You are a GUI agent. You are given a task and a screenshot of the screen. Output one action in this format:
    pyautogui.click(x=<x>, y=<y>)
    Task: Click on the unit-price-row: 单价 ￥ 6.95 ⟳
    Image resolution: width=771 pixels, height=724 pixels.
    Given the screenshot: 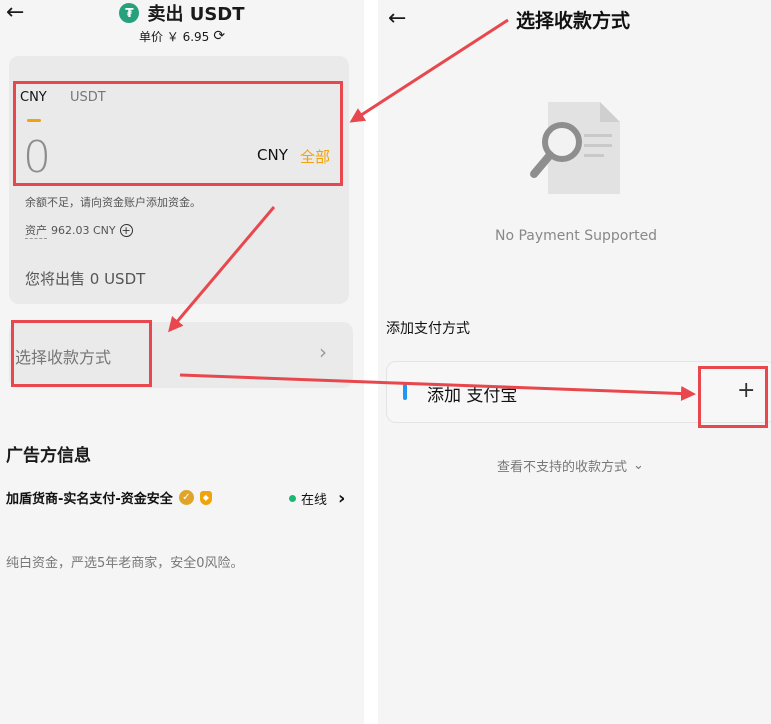 What is the action you would take?
    pyautogui.click(x=182, y=36)
    